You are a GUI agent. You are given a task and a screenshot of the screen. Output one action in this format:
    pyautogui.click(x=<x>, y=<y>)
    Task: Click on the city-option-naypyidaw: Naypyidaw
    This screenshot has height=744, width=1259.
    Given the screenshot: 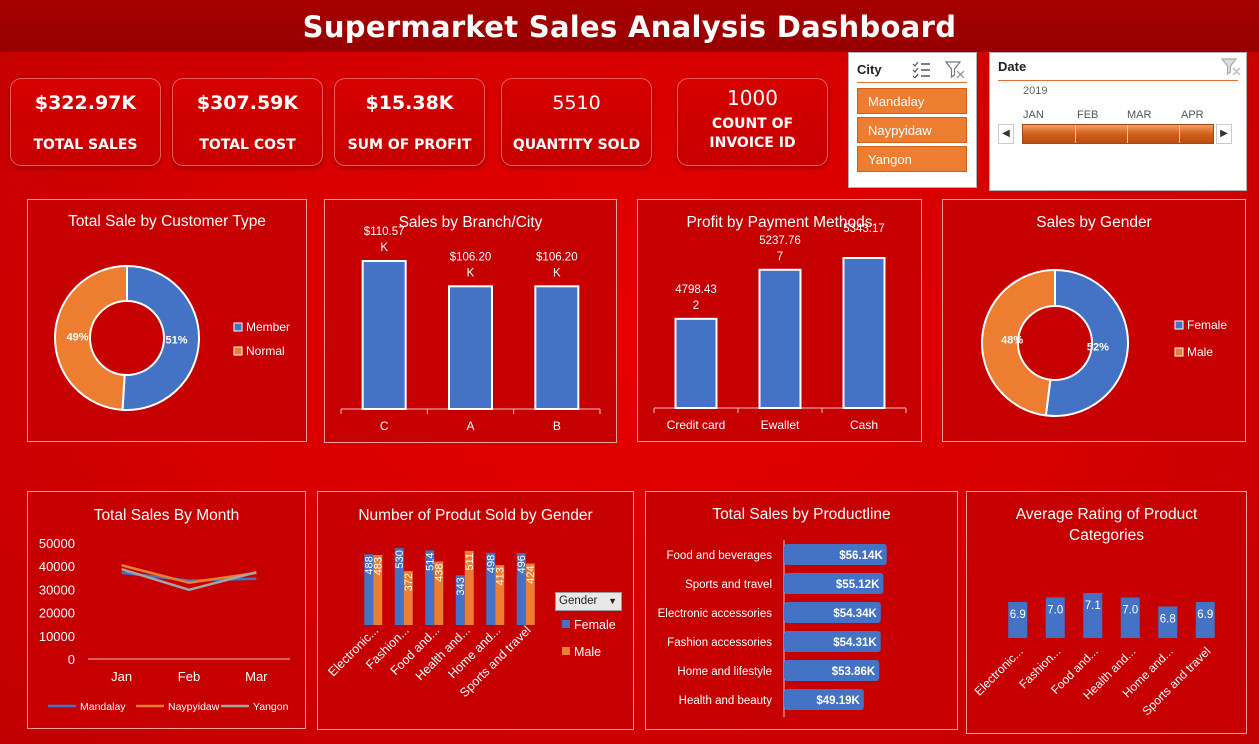 What is the action you would take?
    pyautogui.click(x=912, y=130)
    